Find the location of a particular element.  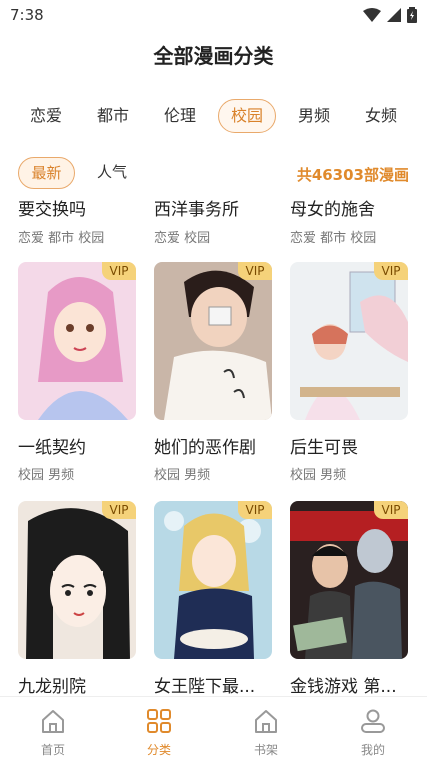

comic-card: 母女的施舍 恋爱 都市 校园 is located at coordinates (350, 221).